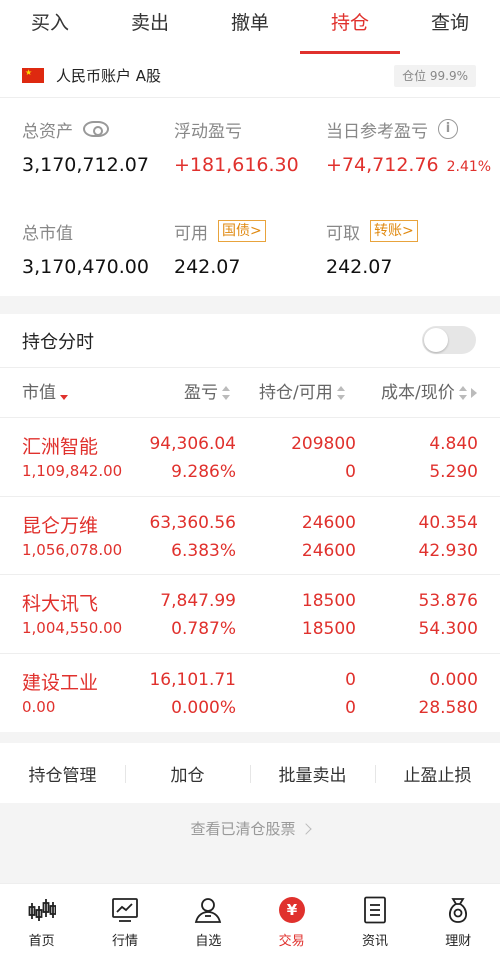 This screenshot has height=961, width=500. Describe the element at coordinates (435, 76) in the screenshot. I see `position-ratio-badge: 仓位 99.9%` at that location.